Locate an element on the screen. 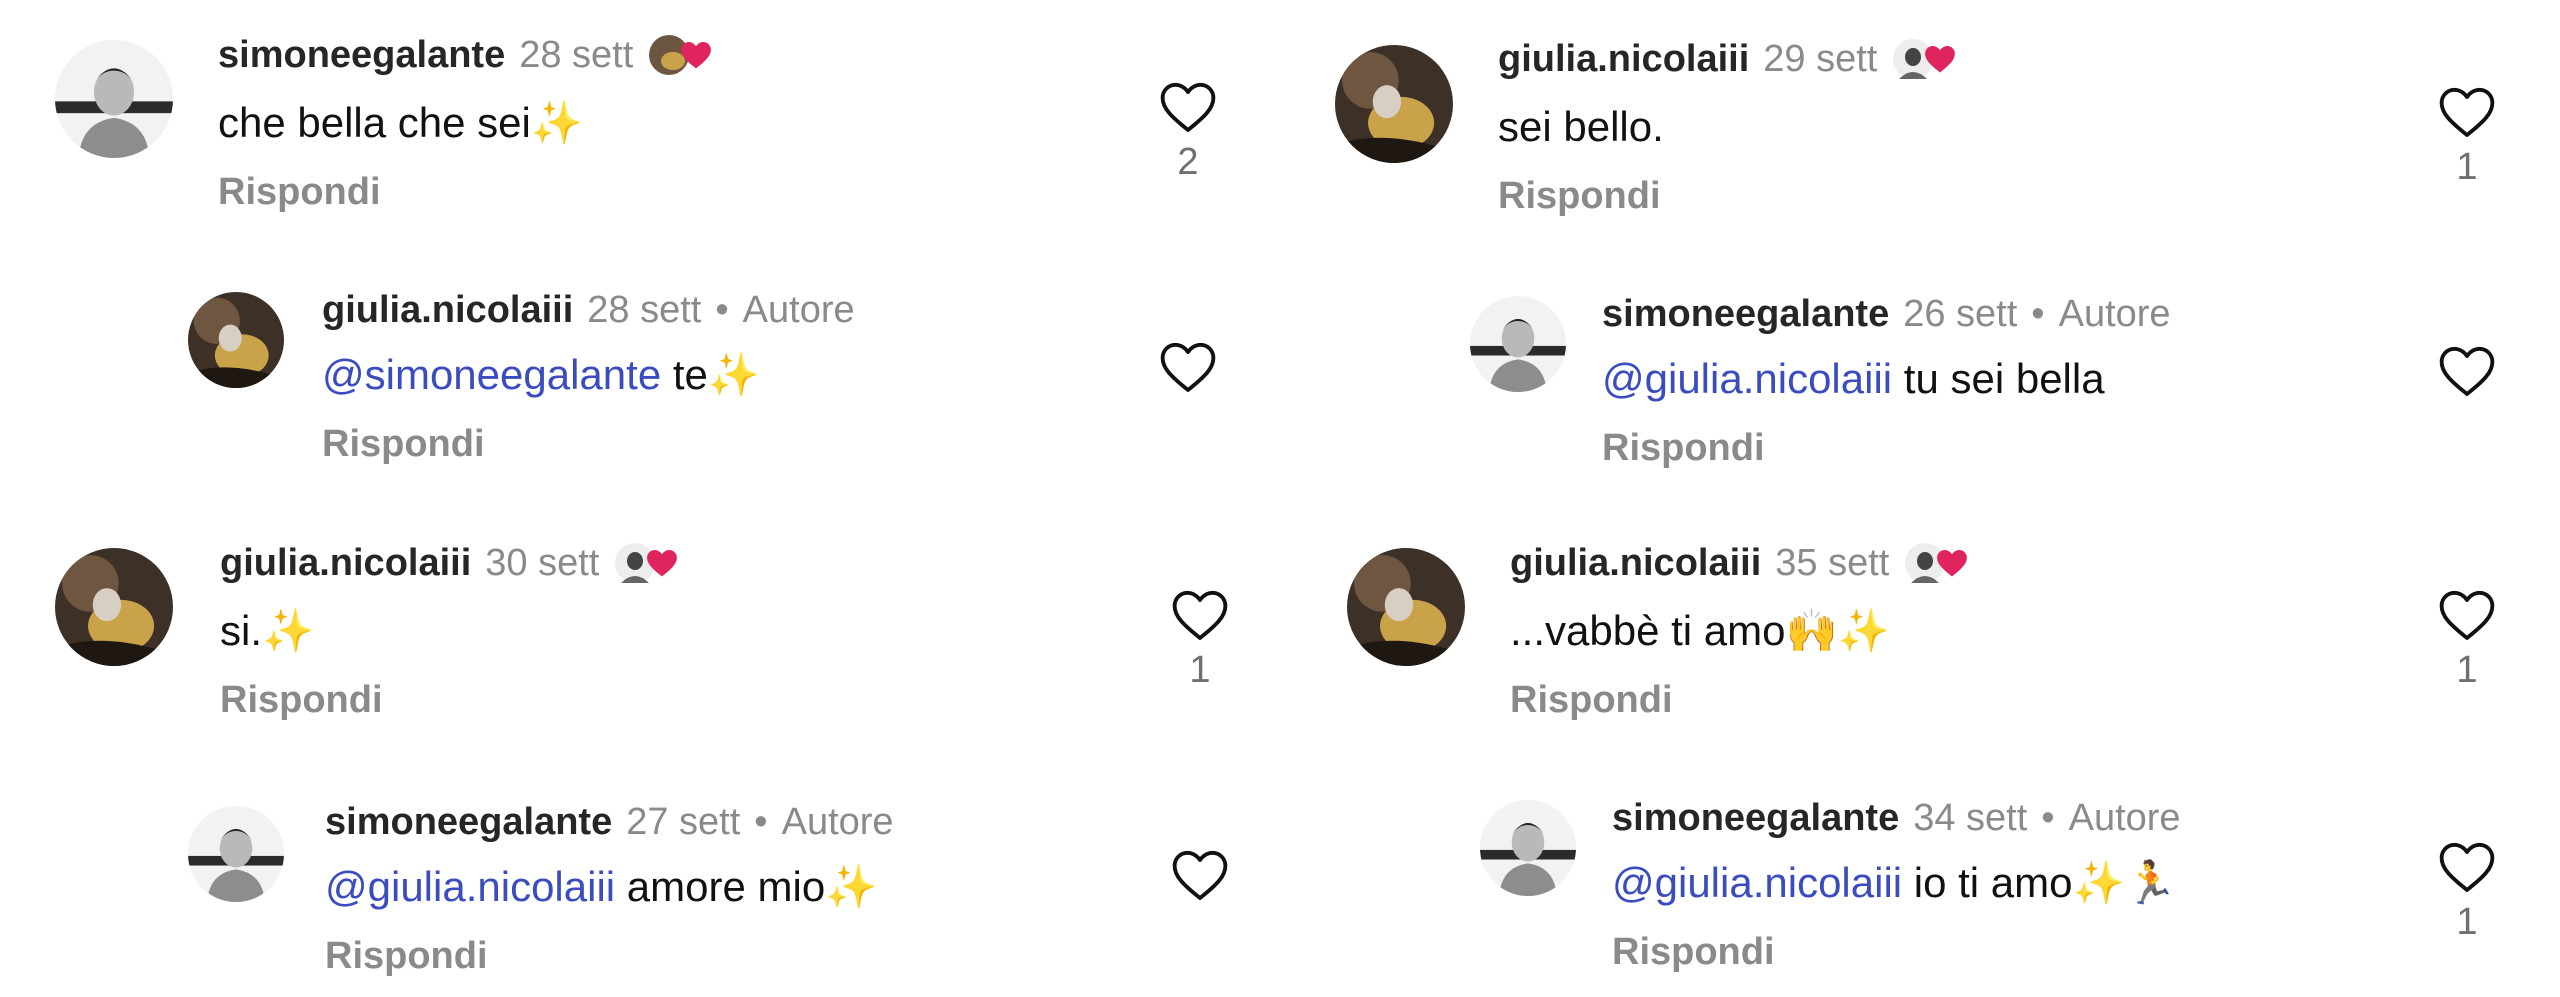  comment-text: sei bello. is located at coordinates (1581, 126).